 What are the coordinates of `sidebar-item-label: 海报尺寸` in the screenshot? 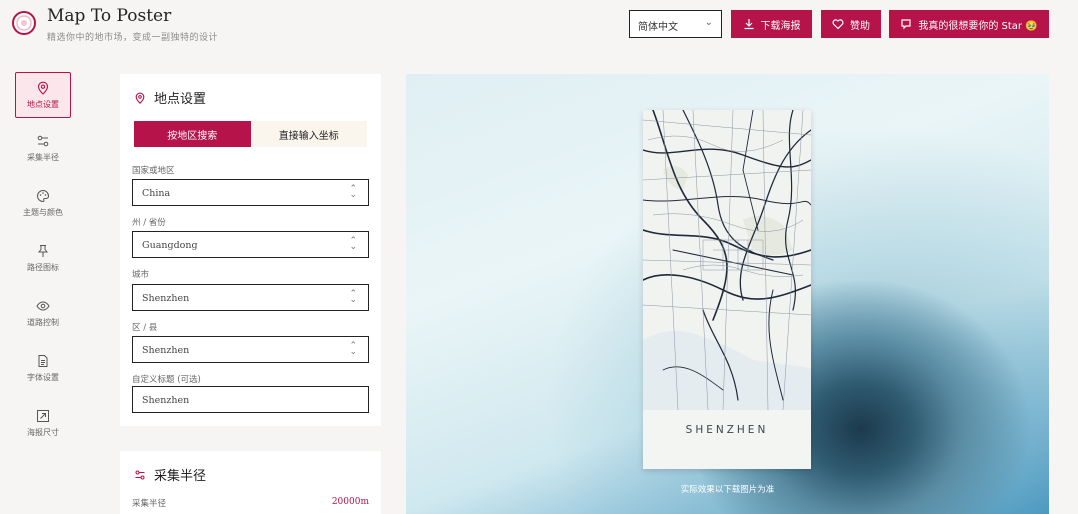 It's located at (43, 432).